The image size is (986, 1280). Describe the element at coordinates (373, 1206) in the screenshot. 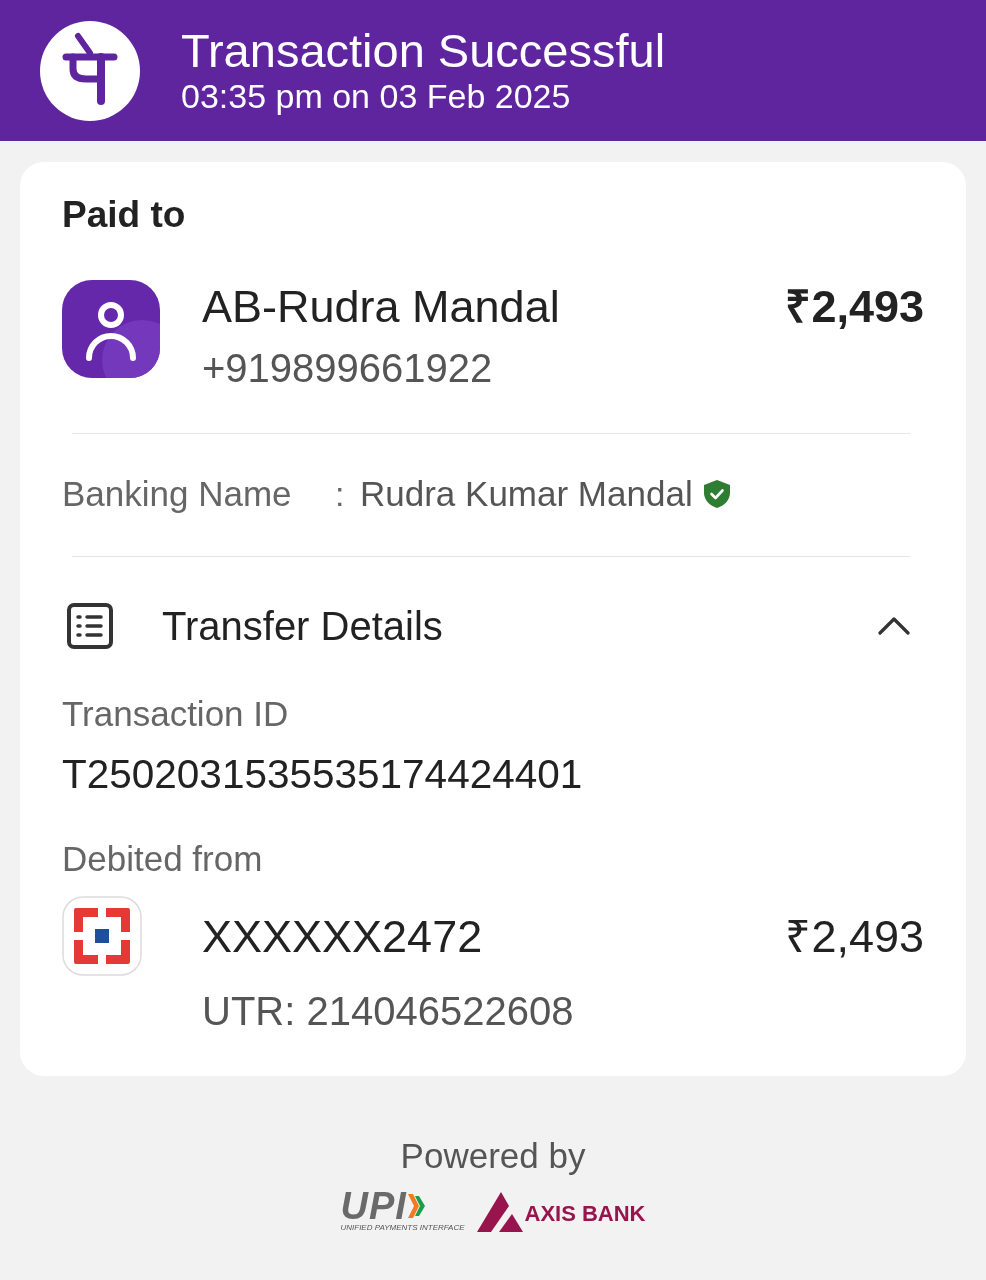

I see `upi-logo-text: UPI` at that location.